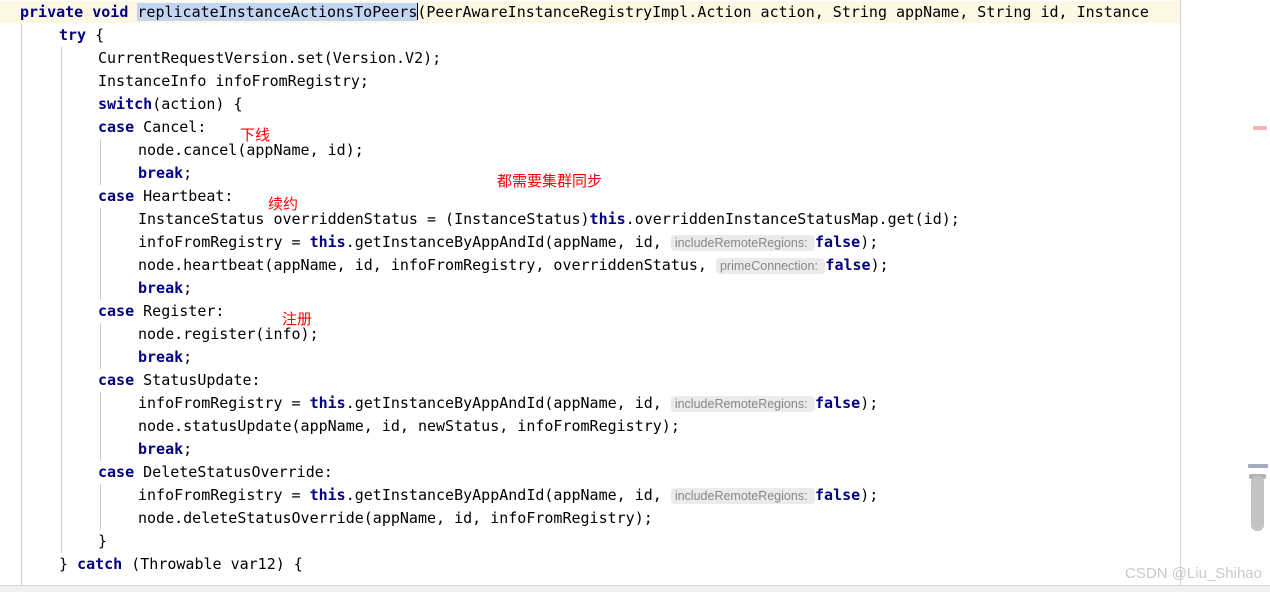  Describe the element at coordinates (1225, 292) in the screenshot. I see `right-marker-gutter` at that location.